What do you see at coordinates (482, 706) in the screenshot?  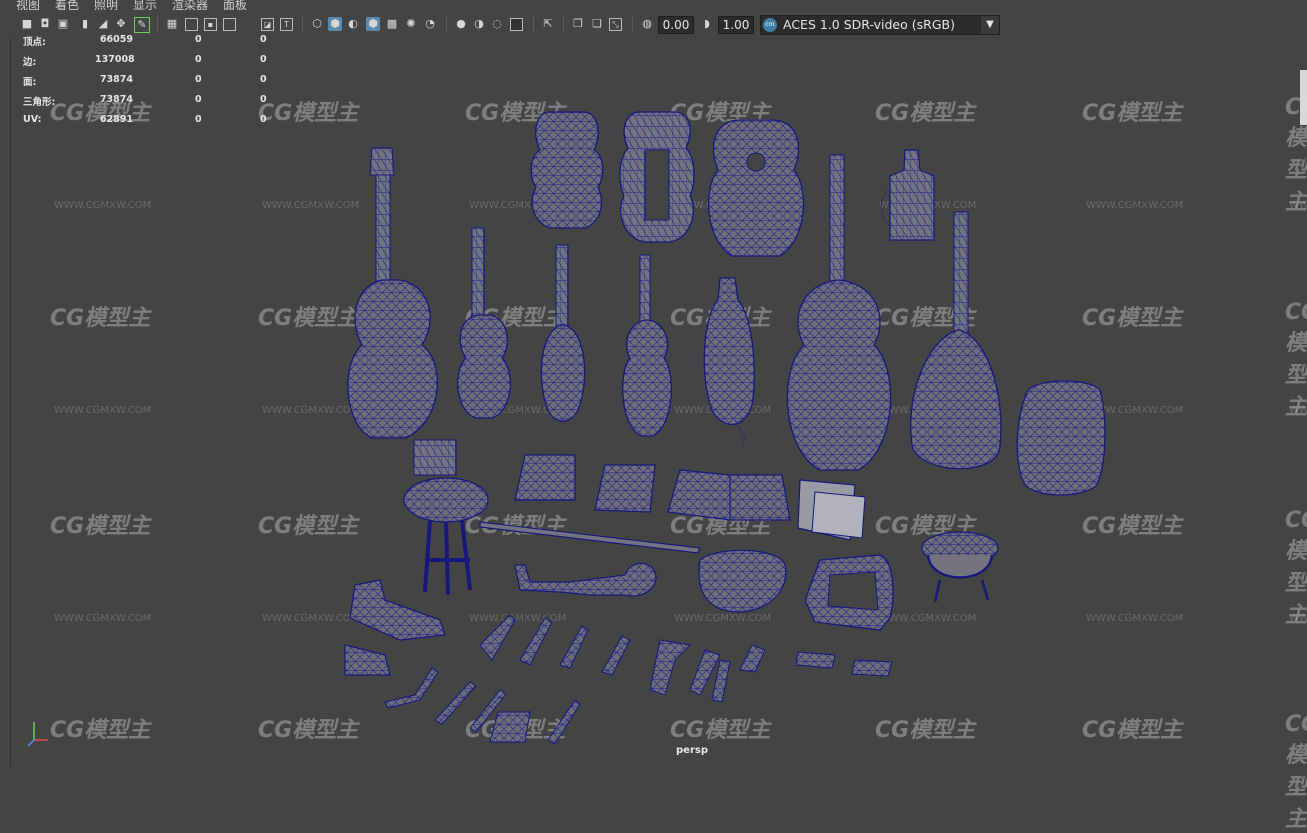 I see `knife-set-model` at bounding box center [482, 706].